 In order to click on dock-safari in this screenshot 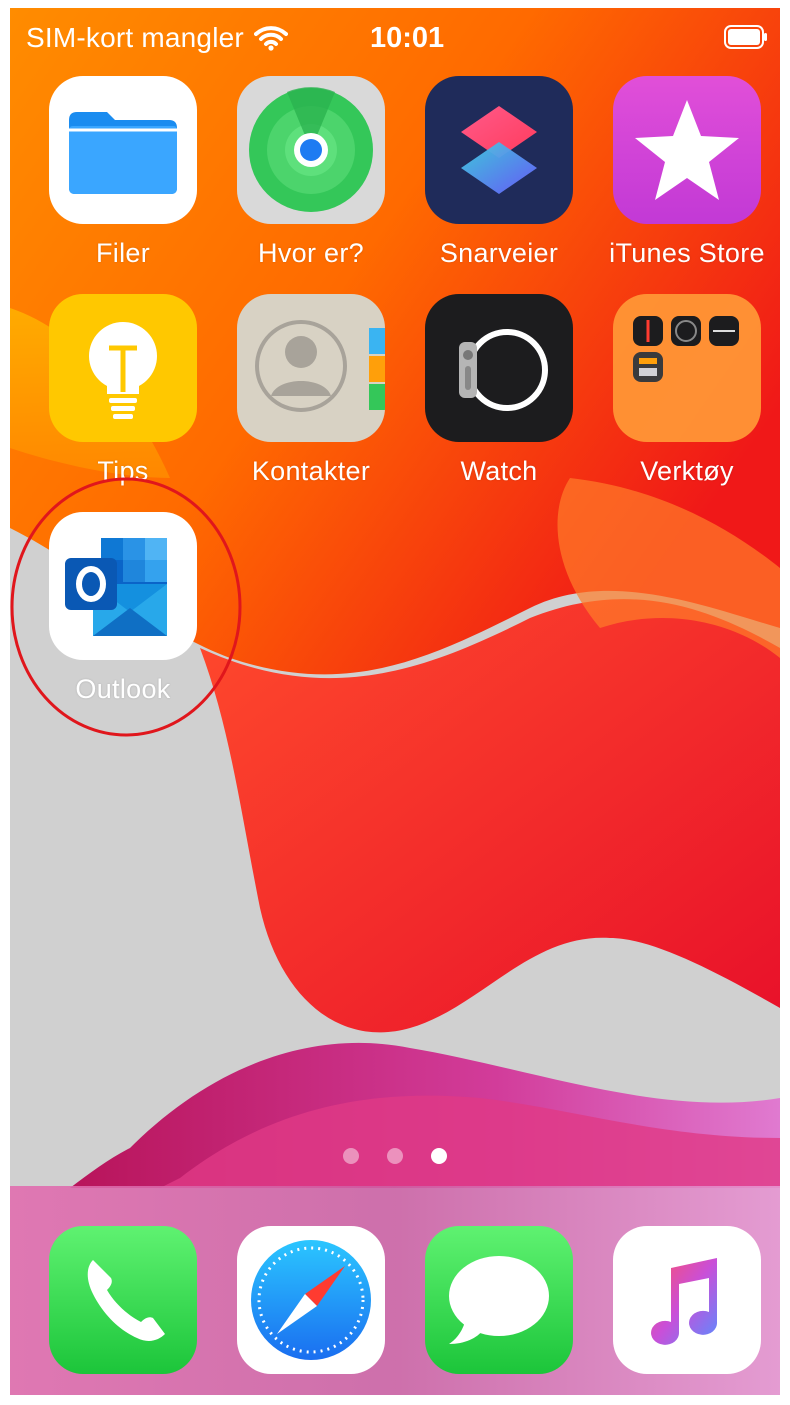, I will do `click(311, 1300)`.